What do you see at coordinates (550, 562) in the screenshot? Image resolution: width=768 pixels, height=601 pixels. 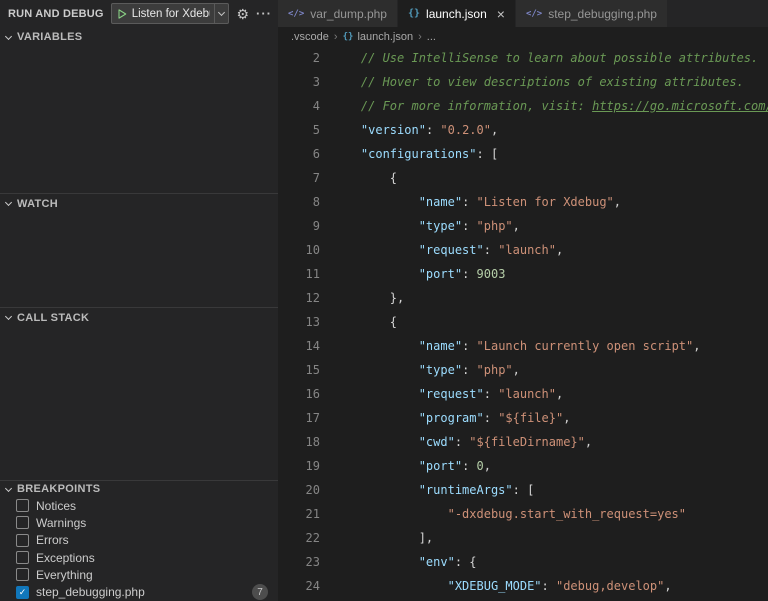 I see `code-line: "env": {` at bounding box center [550, 562].